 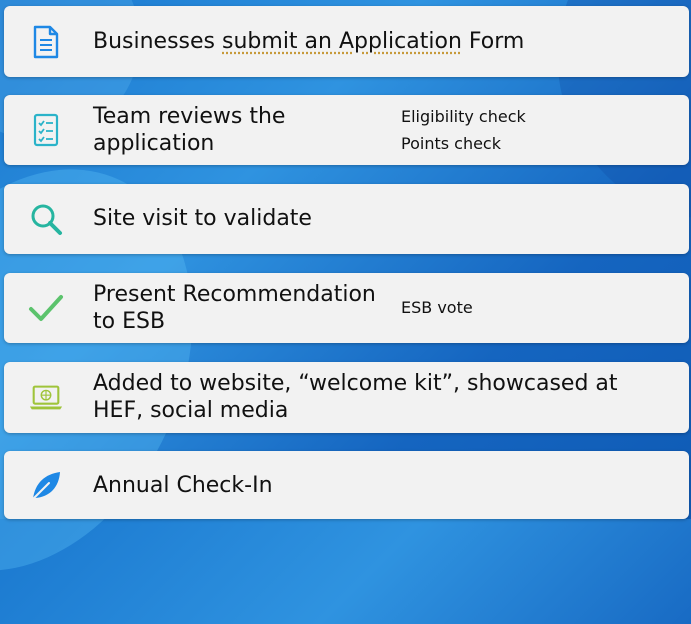 I want to click on leaf-icon, so click(x=46, y=486).